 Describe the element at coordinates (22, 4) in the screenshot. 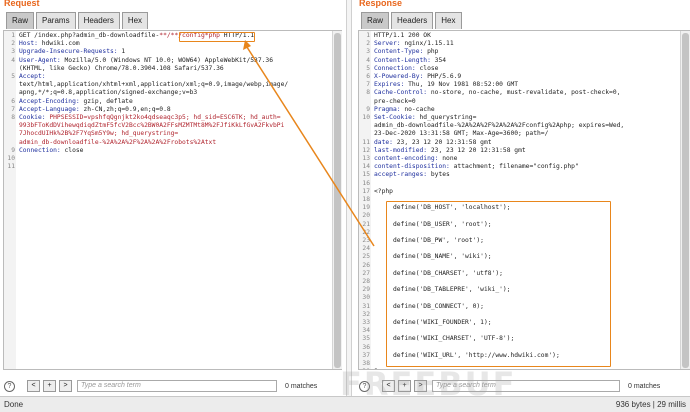

I see `request-title: Request` at that location.